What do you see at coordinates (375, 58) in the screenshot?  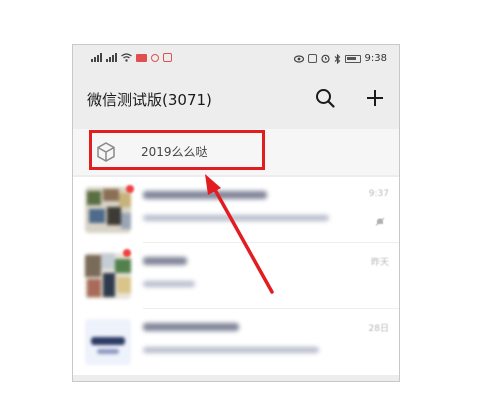 I see `status-time: 9:38` at bounding box center [375, 58].